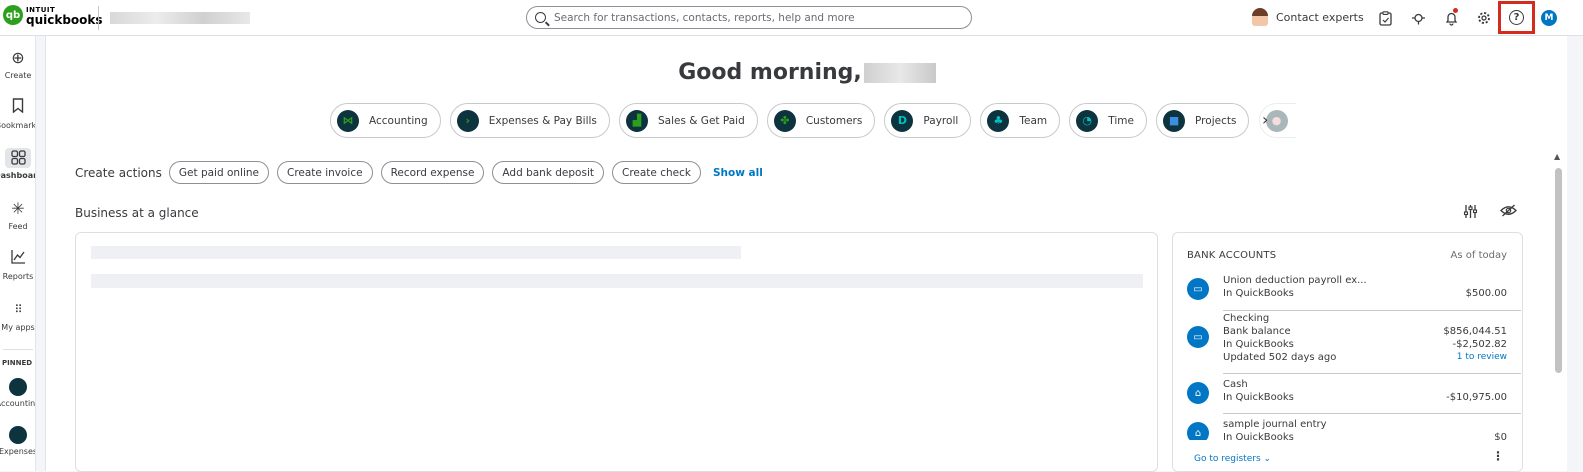  Describe the element at coordinates (1276, 120) in the screenshot. I see `sales-tax-icon: ●` at that location.